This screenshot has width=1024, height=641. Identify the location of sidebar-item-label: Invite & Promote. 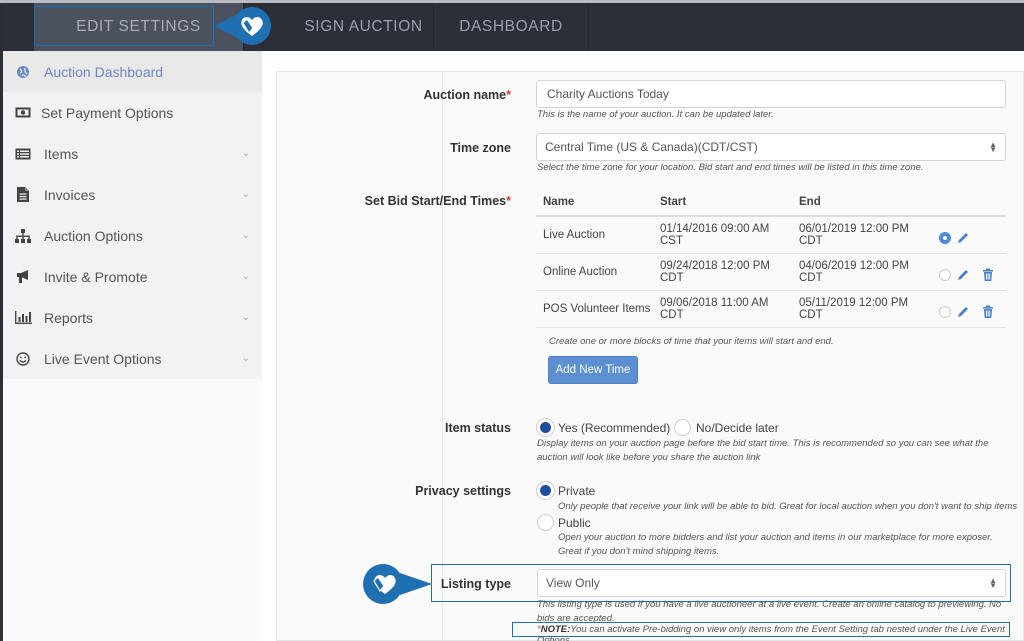
(96, 276).